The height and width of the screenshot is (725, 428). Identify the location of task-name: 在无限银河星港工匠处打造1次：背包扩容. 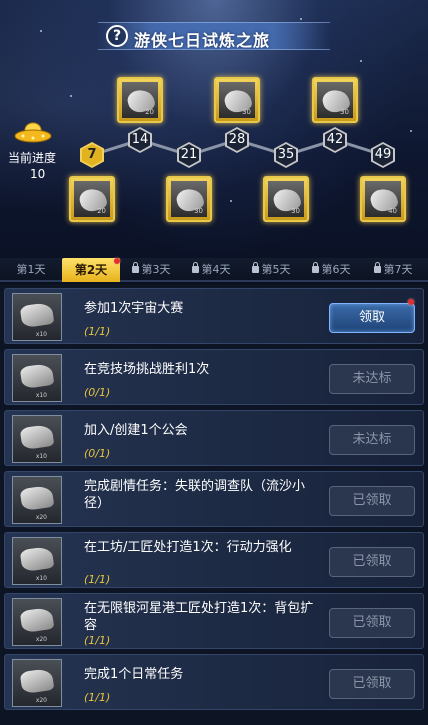
(199, 617).